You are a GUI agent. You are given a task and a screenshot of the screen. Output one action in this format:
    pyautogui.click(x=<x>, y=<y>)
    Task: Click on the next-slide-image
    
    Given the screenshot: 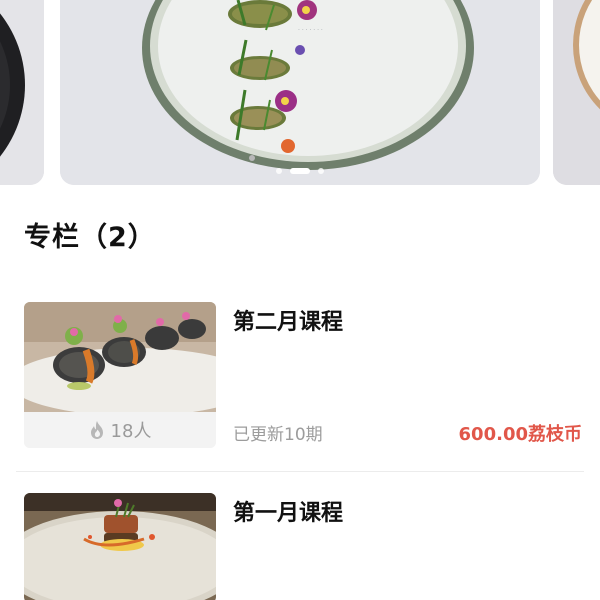 What is the action you would take?
    pyautogui.click(x=576, y=92)
    